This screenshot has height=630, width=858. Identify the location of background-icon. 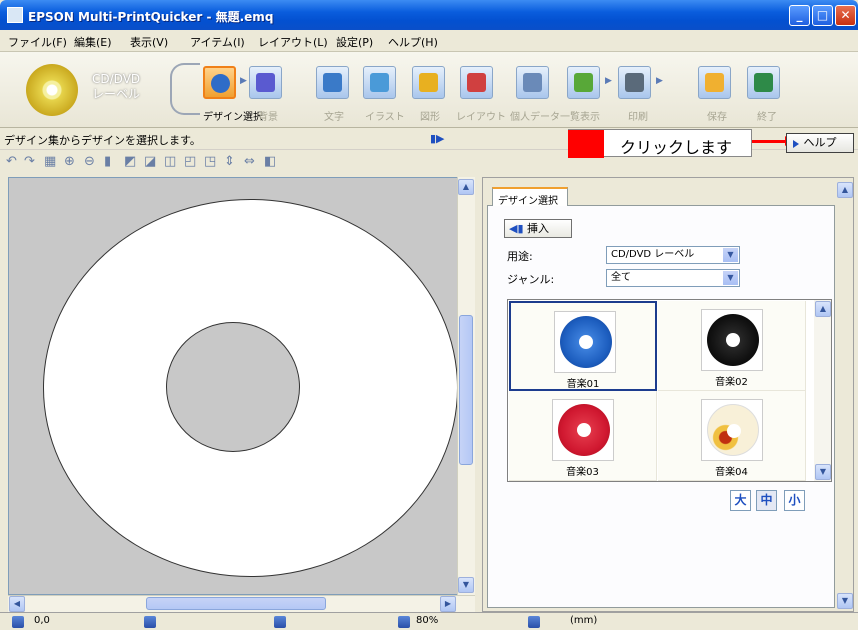
(265, 82).